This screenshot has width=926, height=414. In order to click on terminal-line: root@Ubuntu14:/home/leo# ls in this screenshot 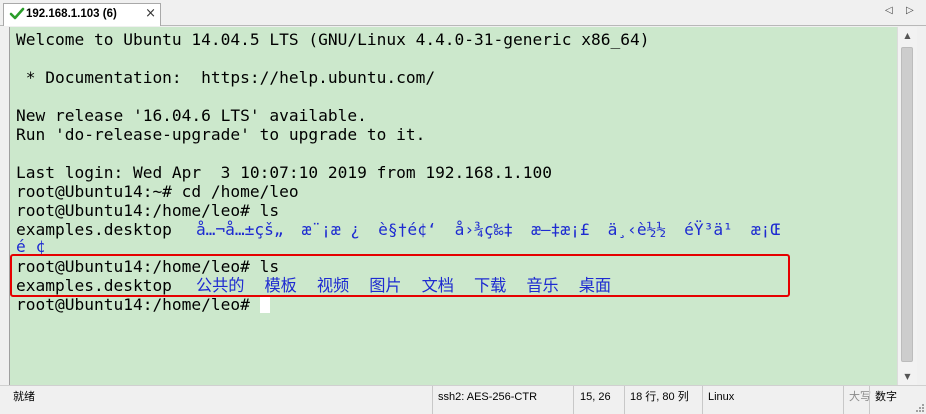, I will do `click(148, 210)`.